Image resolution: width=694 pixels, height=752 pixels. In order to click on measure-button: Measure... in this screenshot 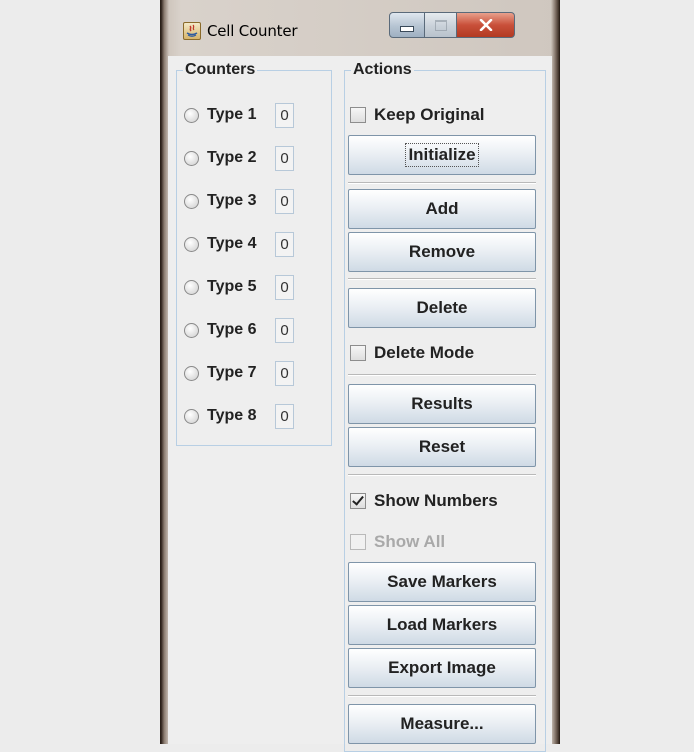, I will do `click(442, 724)`.